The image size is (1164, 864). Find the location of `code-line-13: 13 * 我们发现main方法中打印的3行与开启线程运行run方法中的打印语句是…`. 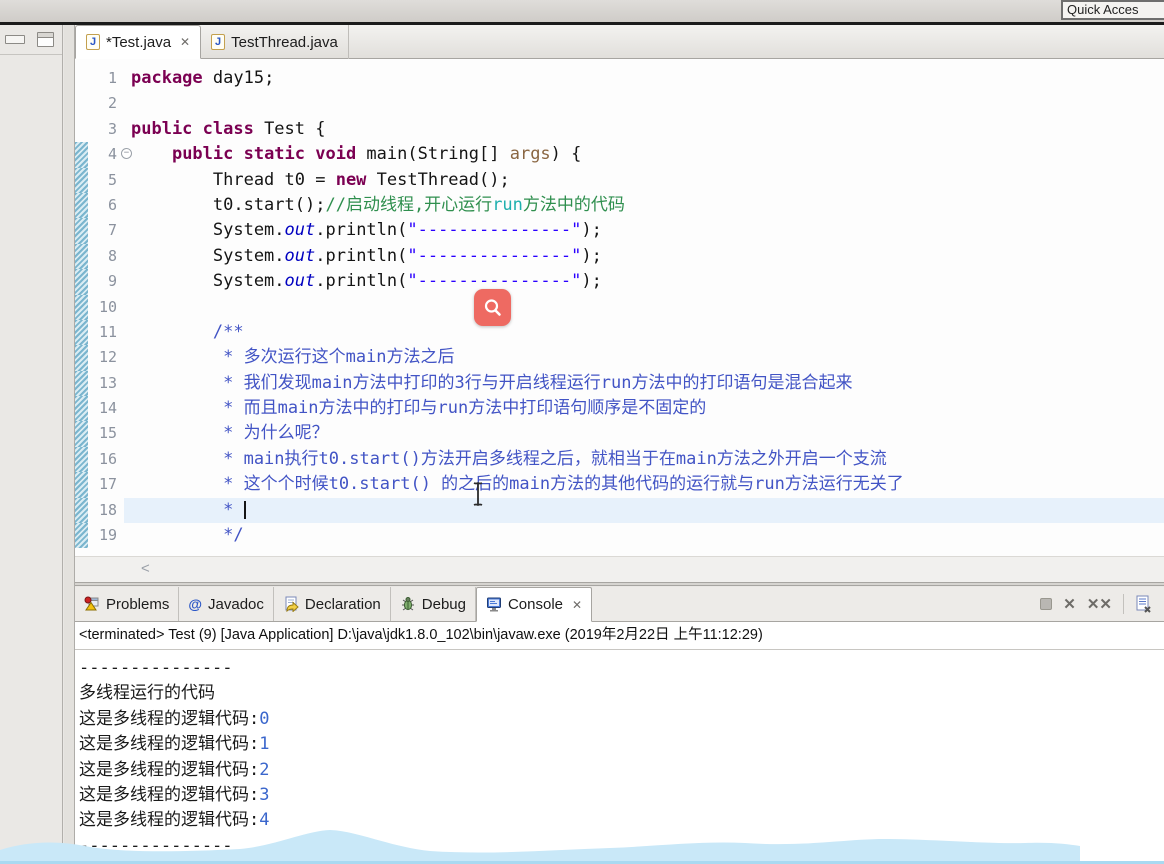

code-line-13: 13 * 我们发现main方法中打印的3行与开启线程运行run方法中的打印语句是… is located at coordinates (619, 383).